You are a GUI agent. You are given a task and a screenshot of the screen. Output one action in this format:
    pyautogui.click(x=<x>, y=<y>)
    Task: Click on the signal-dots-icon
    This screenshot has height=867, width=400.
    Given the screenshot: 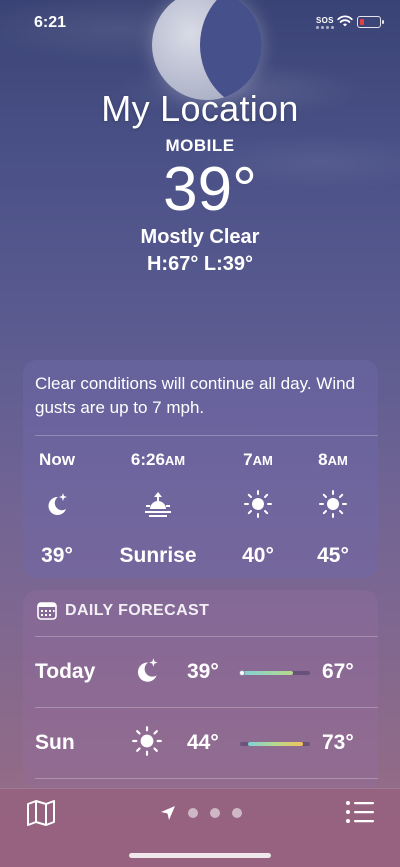 What is the action you would take?
    pyautogui.click(x=325, y=27)
    